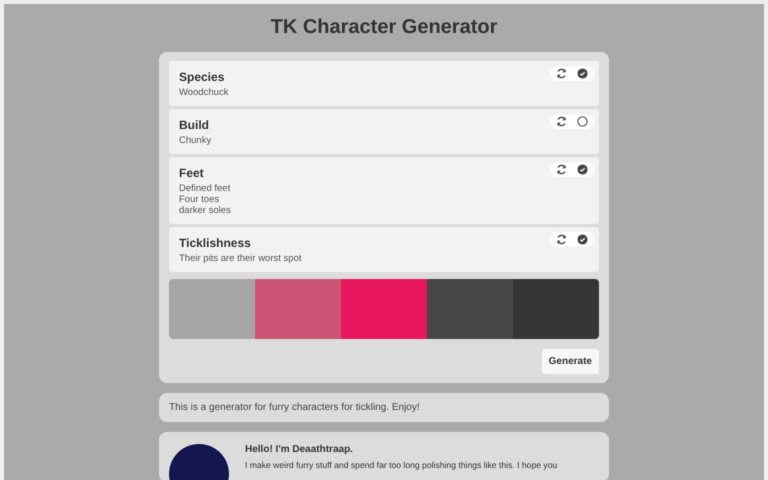 The image size is (768, 480). I want to click on trait-value: Chunky, so click(195, 140).